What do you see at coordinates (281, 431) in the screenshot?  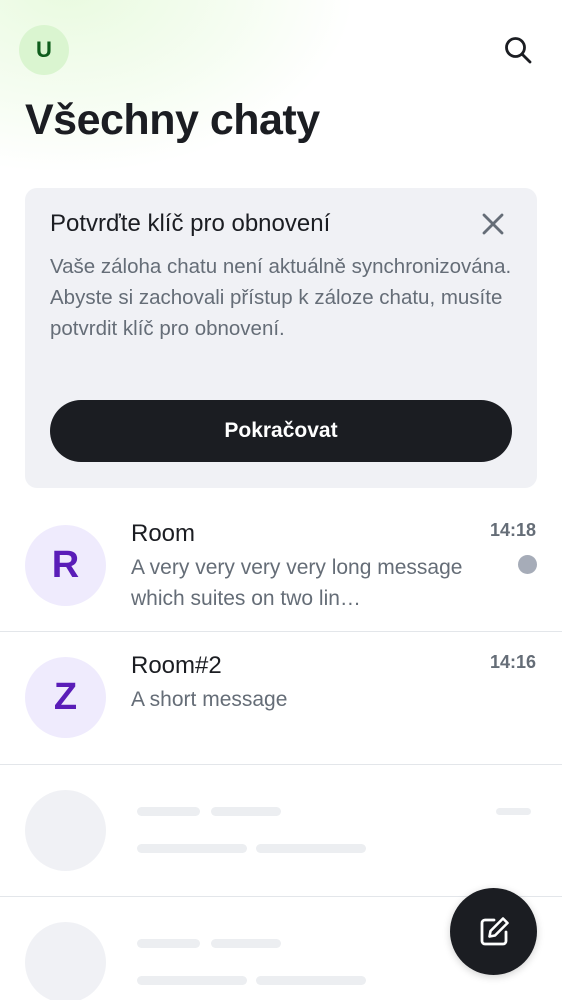 I see `continue-button: Pokračovat` at bounding box center [281, 431].